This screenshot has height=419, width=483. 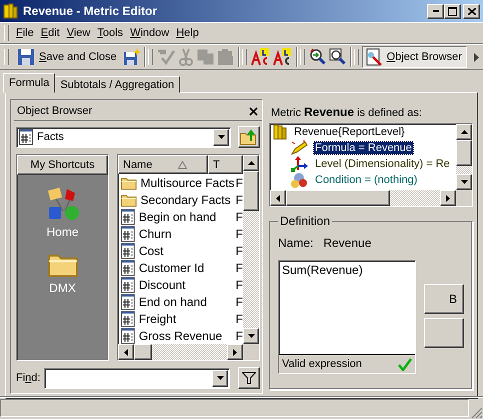 What do you see at coordinates (471, 11) in the screenshot?
I see `close-button` at bounding box center [471, 11].